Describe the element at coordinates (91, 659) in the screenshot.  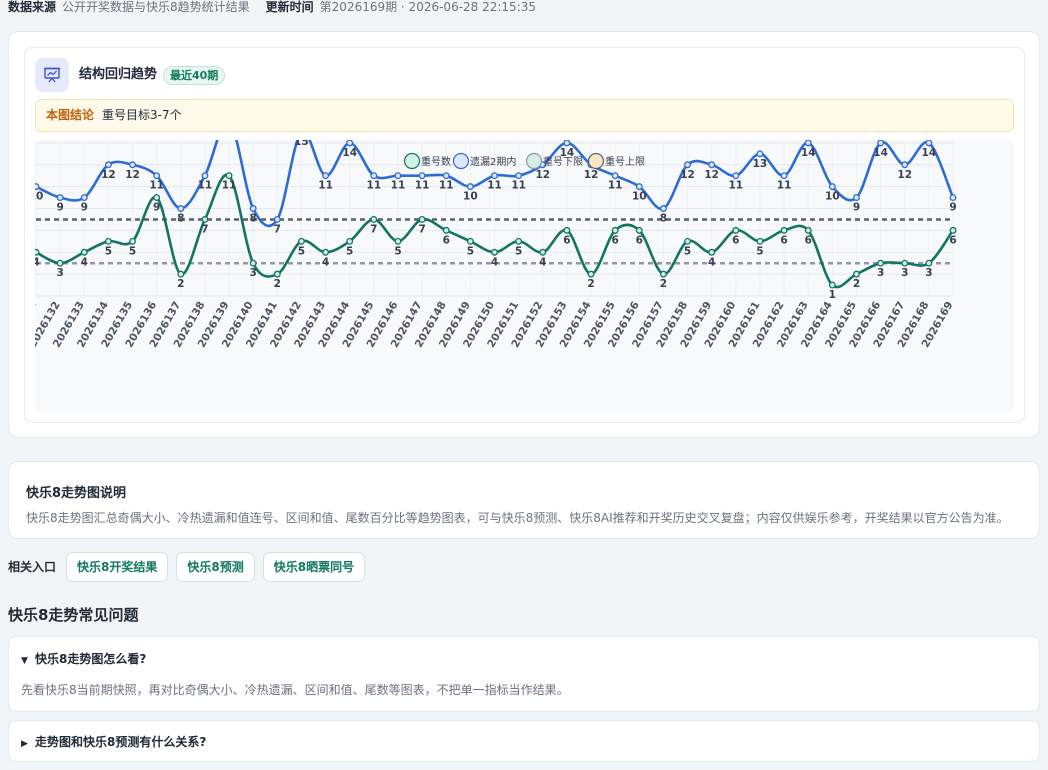
I see `faq-question-text: 快乐8走势图怎么看?` at that location.